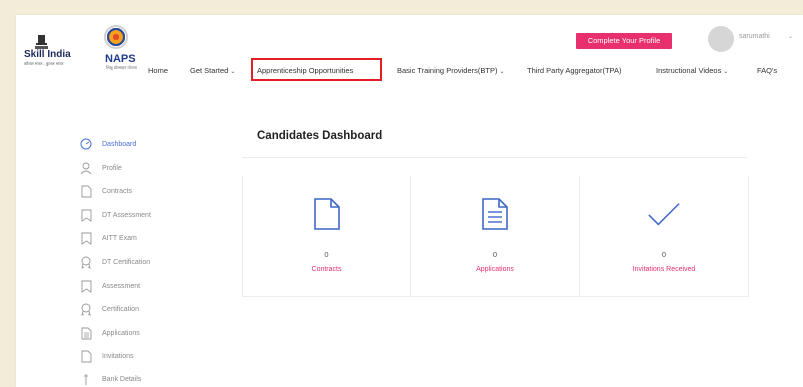  I want to click on sidebar-item-certification: Certification, so click(109, 309).